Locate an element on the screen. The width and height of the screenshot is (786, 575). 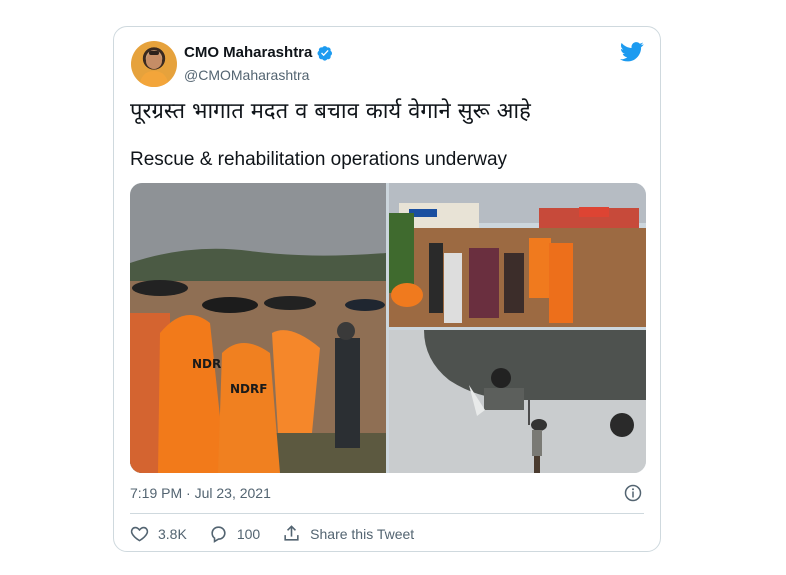
share-button: Share this Tweet is located at coordinates (348, 533).